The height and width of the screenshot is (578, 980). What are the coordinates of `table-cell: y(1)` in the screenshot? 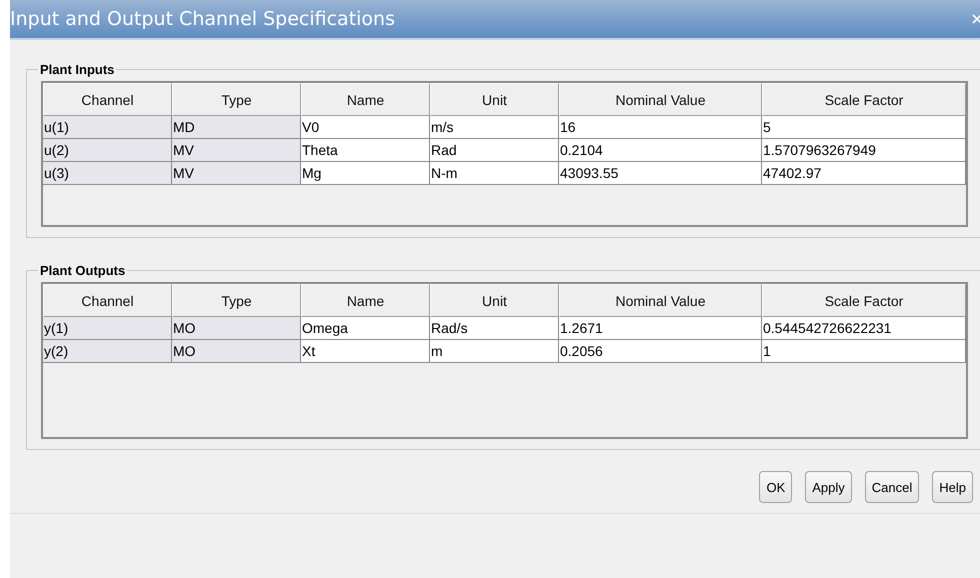 It's located at (107, 328).